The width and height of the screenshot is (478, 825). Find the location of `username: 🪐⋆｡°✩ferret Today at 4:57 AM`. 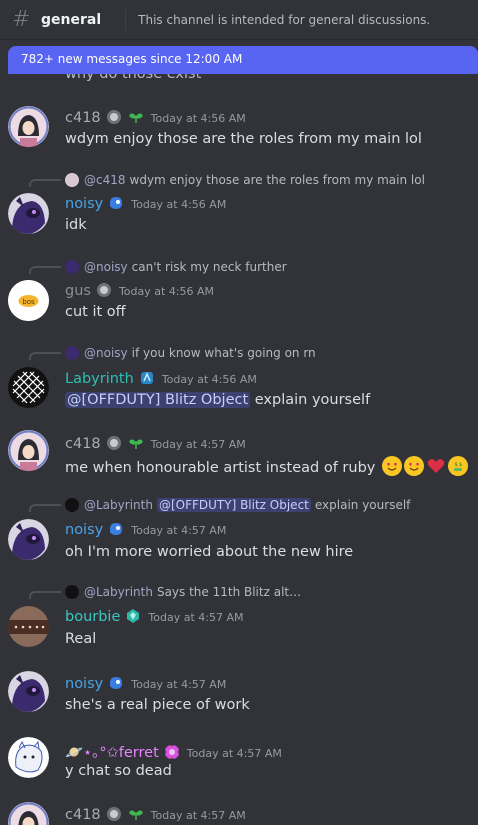

username: 🪐⋆｡°✩ferret Today at 4:57 AM is located at coordinates (173, 751).